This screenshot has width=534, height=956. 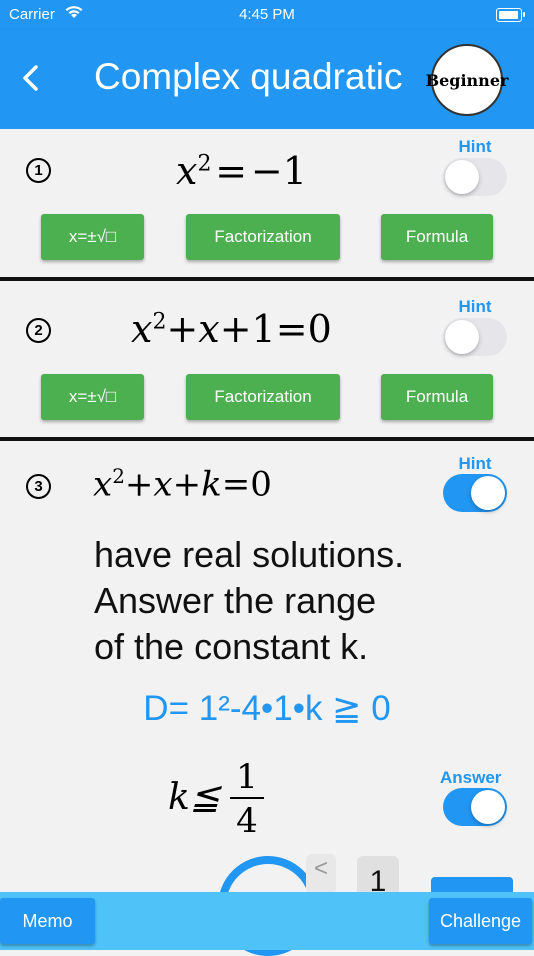 What do you see at coordinates (471, 777) in the screenshot?
I see `answer-label: Answer` at bounding box center [471, 777].